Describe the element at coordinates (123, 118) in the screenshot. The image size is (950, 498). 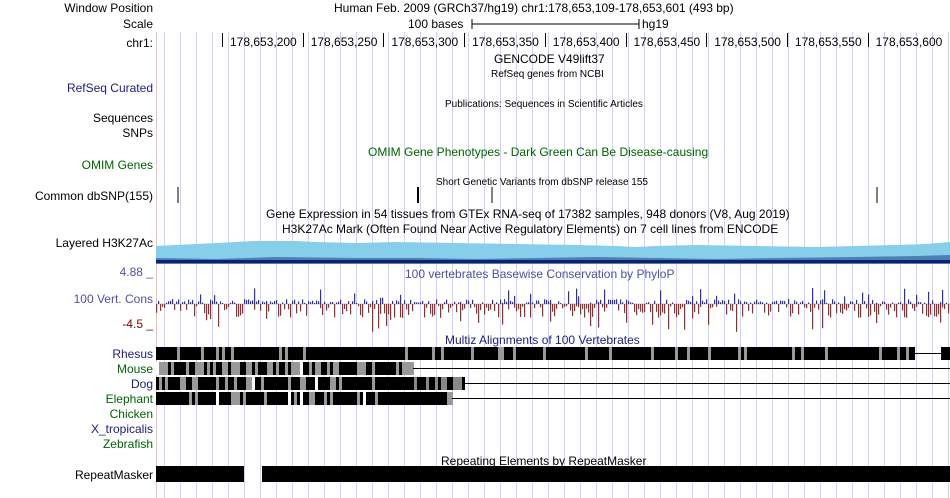
I see `sequences-label: Sequences` at that location.